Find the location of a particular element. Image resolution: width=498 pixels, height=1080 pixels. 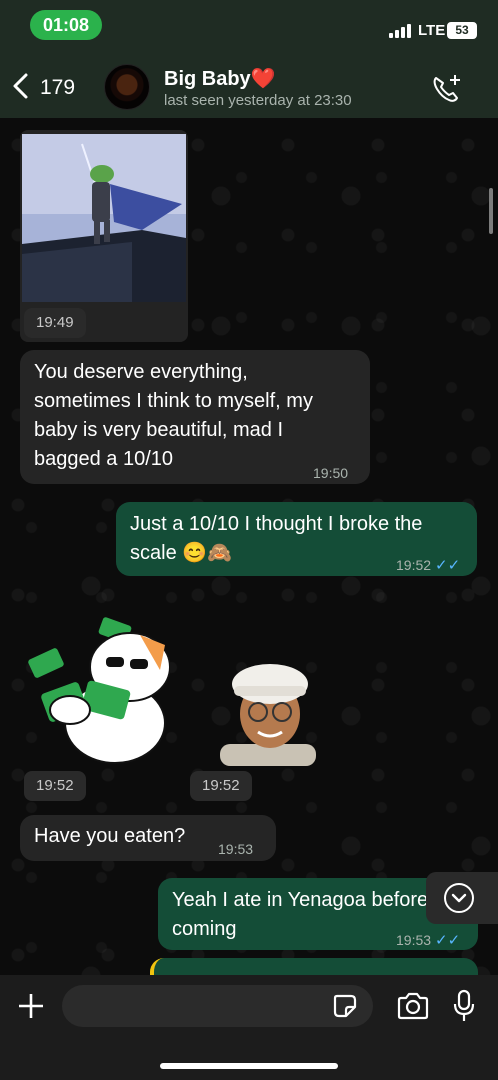

message-time: 19:50 is located at coordinates (331, 473).